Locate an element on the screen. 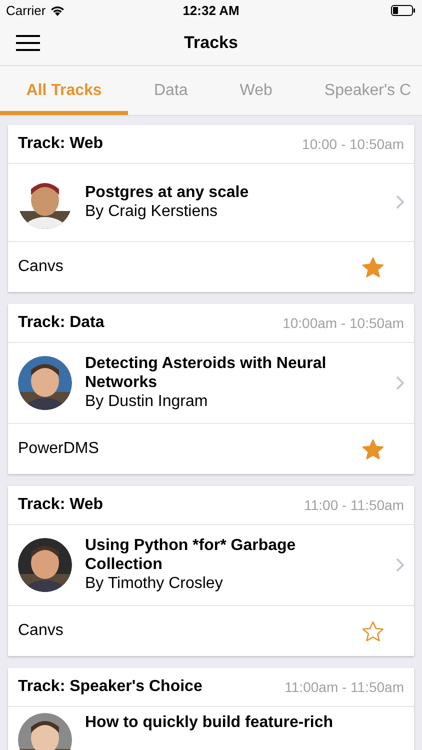 This screenshot has height=750, width=422. session-title: Using Python *for* Garbage Collection is located at coordinates (191, 555).